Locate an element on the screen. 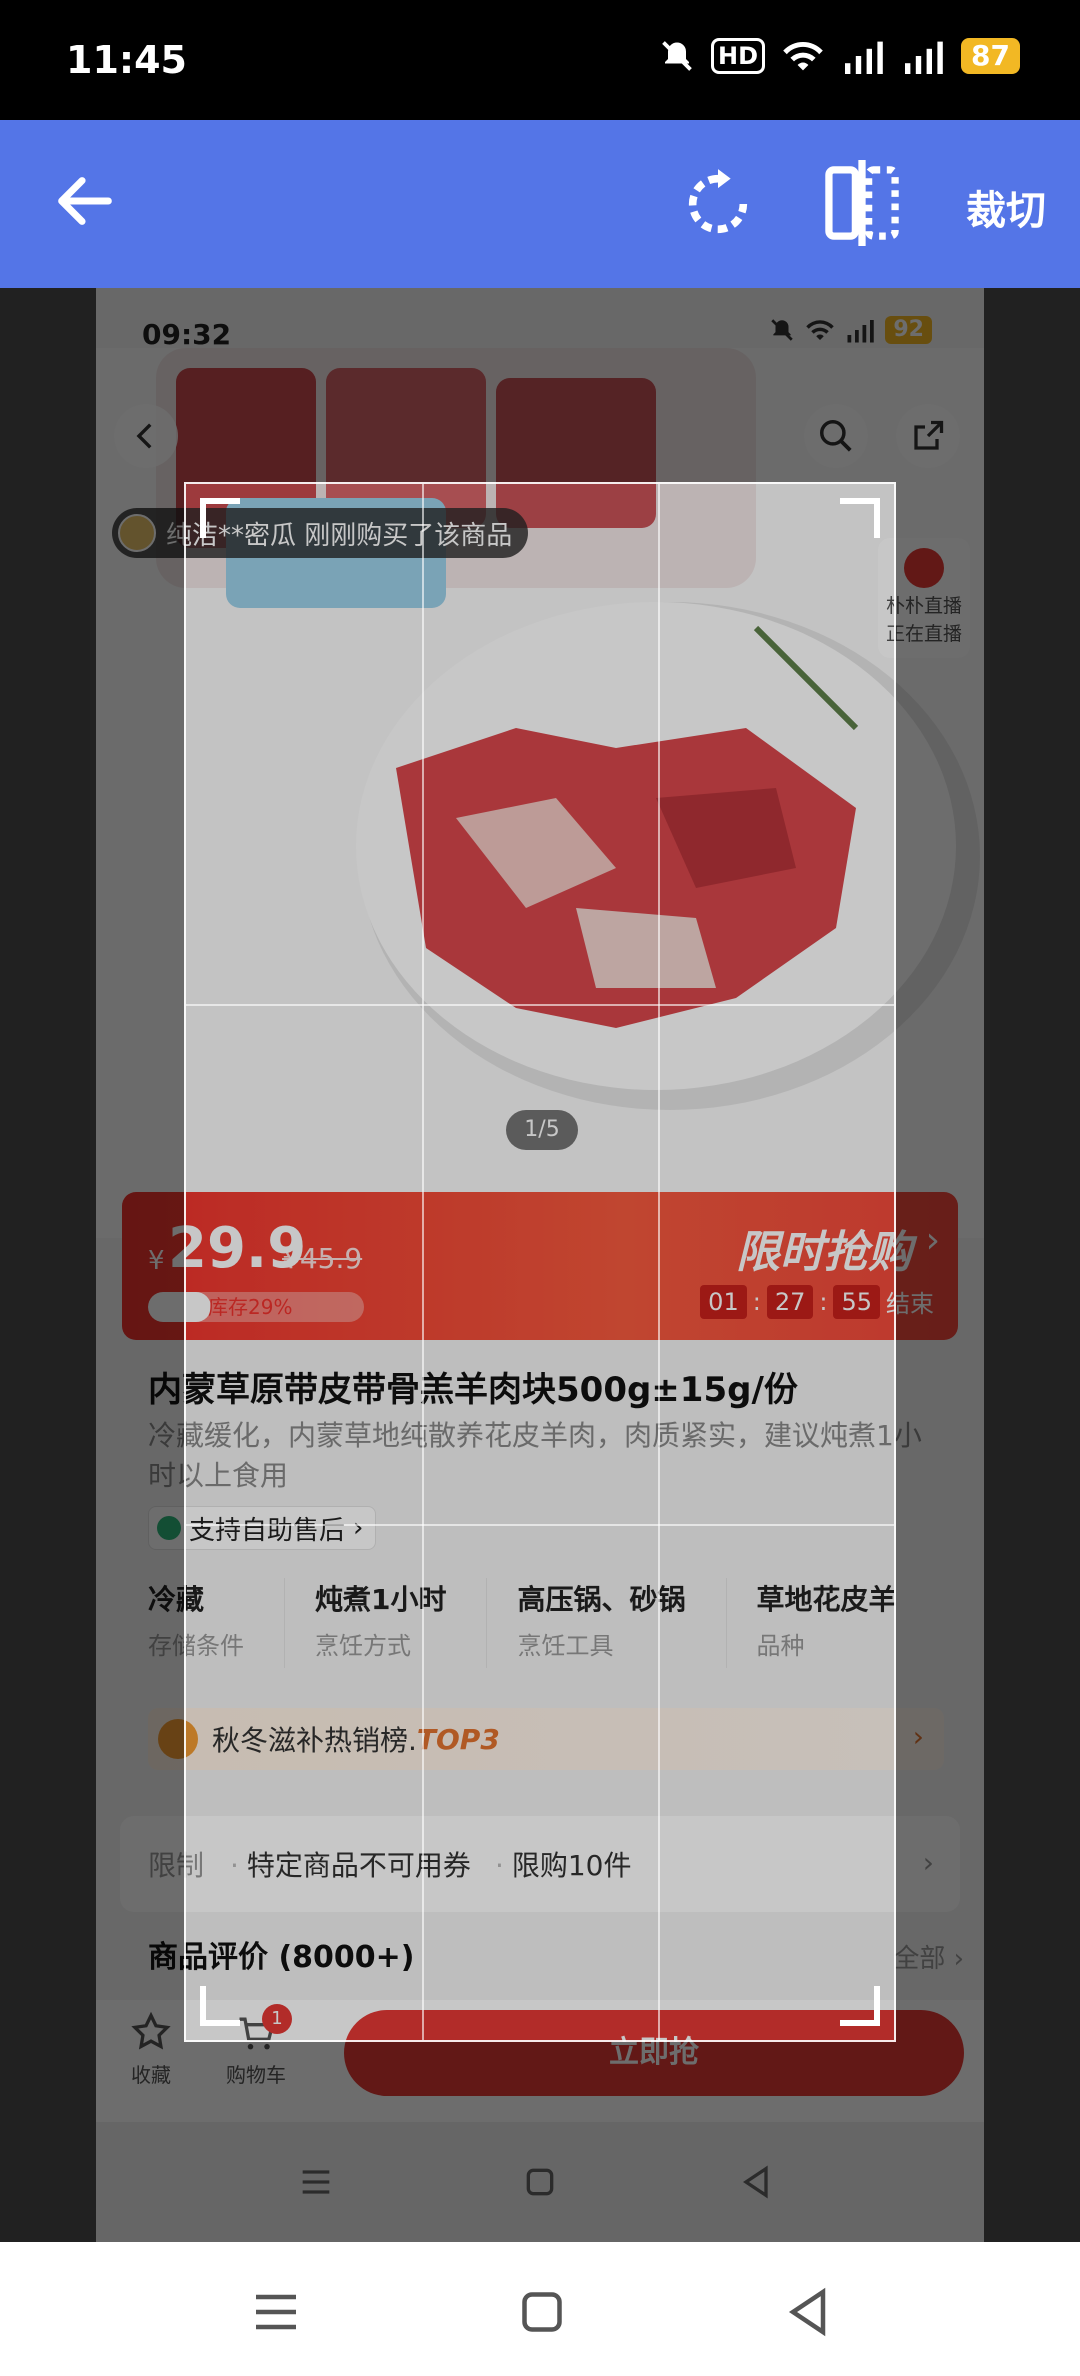  menu-icon is located at coordinates (276, 2312).